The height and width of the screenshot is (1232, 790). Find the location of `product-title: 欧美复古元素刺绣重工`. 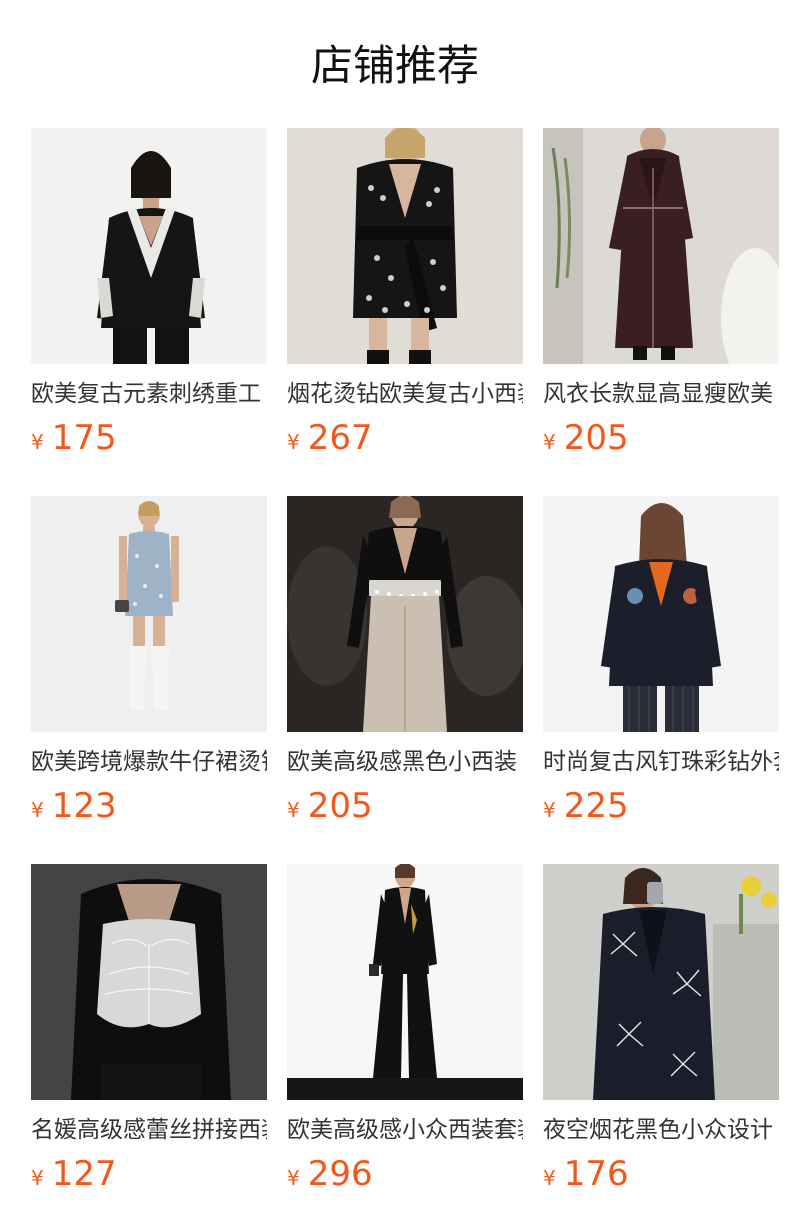

product-title: 欧美复古元素刺绣重工 is located at coordinates (149, 394).